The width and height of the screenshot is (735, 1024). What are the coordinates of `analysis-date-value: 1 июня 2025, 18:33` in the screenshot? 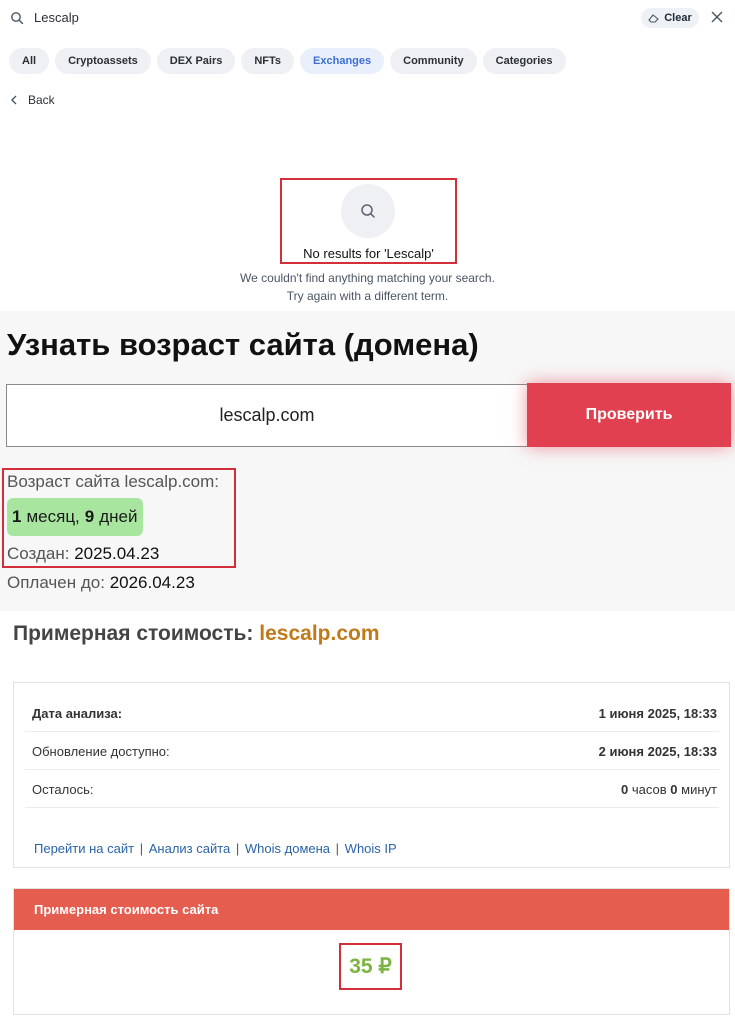 It's located at (657, 713).